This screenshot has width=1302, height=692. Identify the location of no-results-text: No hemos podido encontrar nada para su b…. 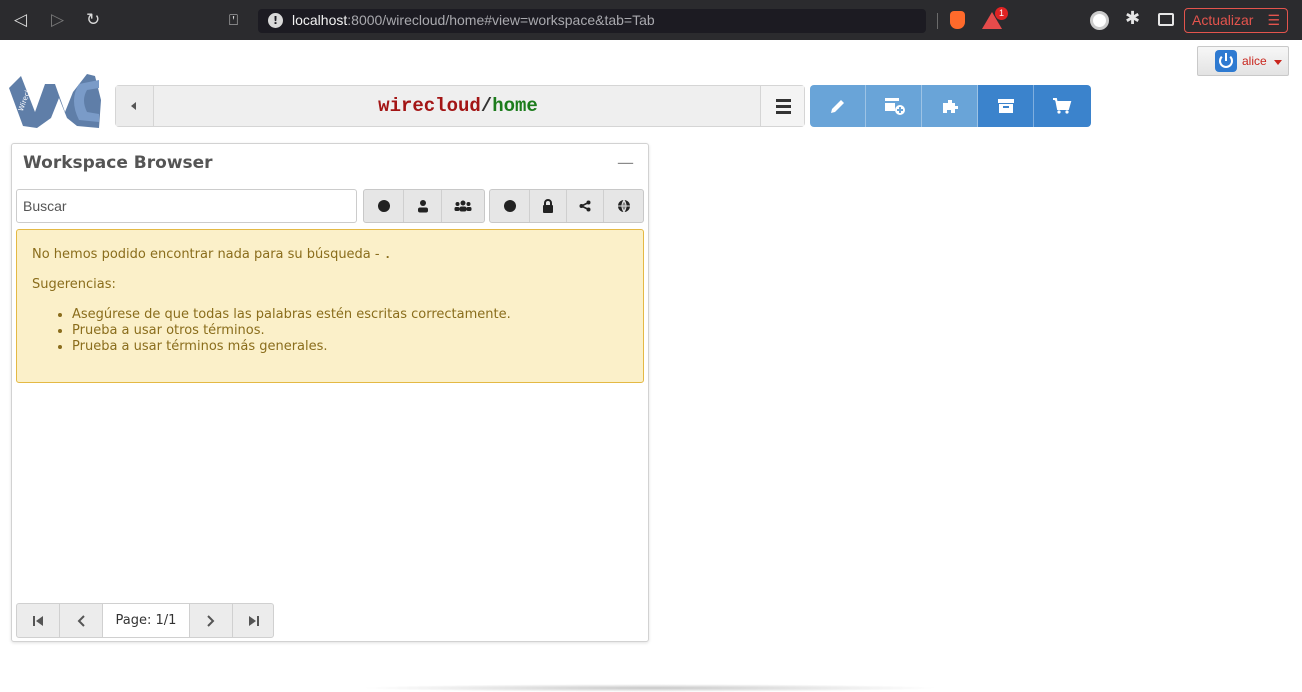
(208, 254).